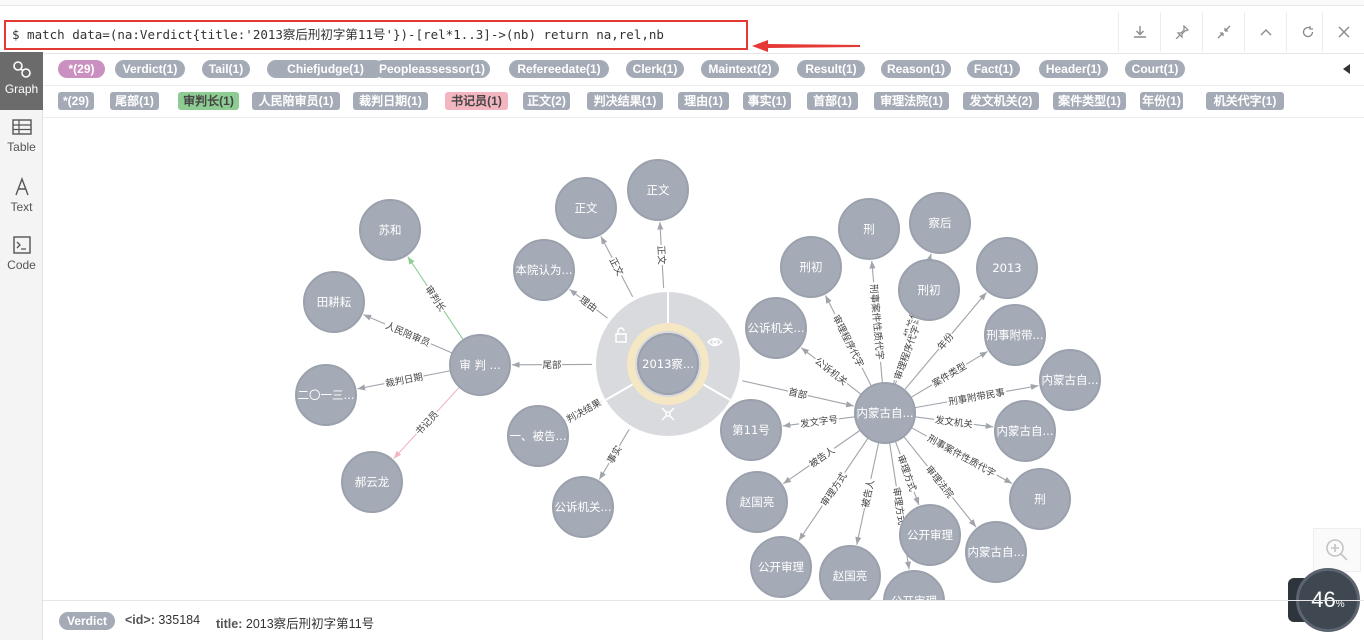  I want to click on edge-label-8: 判决结果, so click(583, 410).